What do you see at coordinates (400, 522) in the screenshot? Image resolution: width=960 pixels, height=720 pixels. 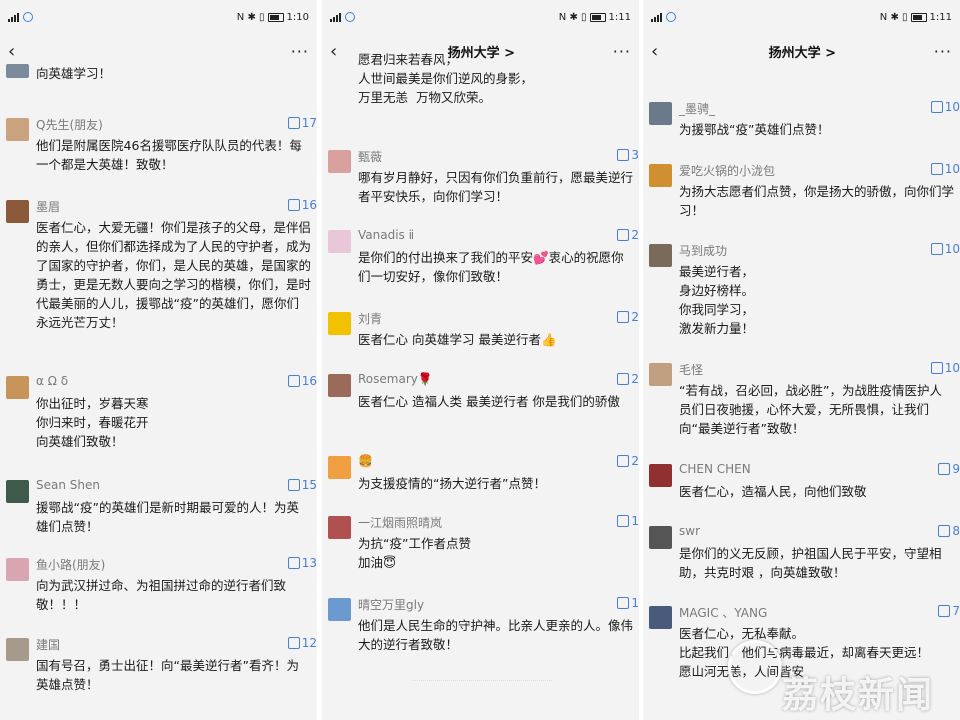 I see `commenter-name: 一江烟雨照晴岚` at bounding box center [400, 522].